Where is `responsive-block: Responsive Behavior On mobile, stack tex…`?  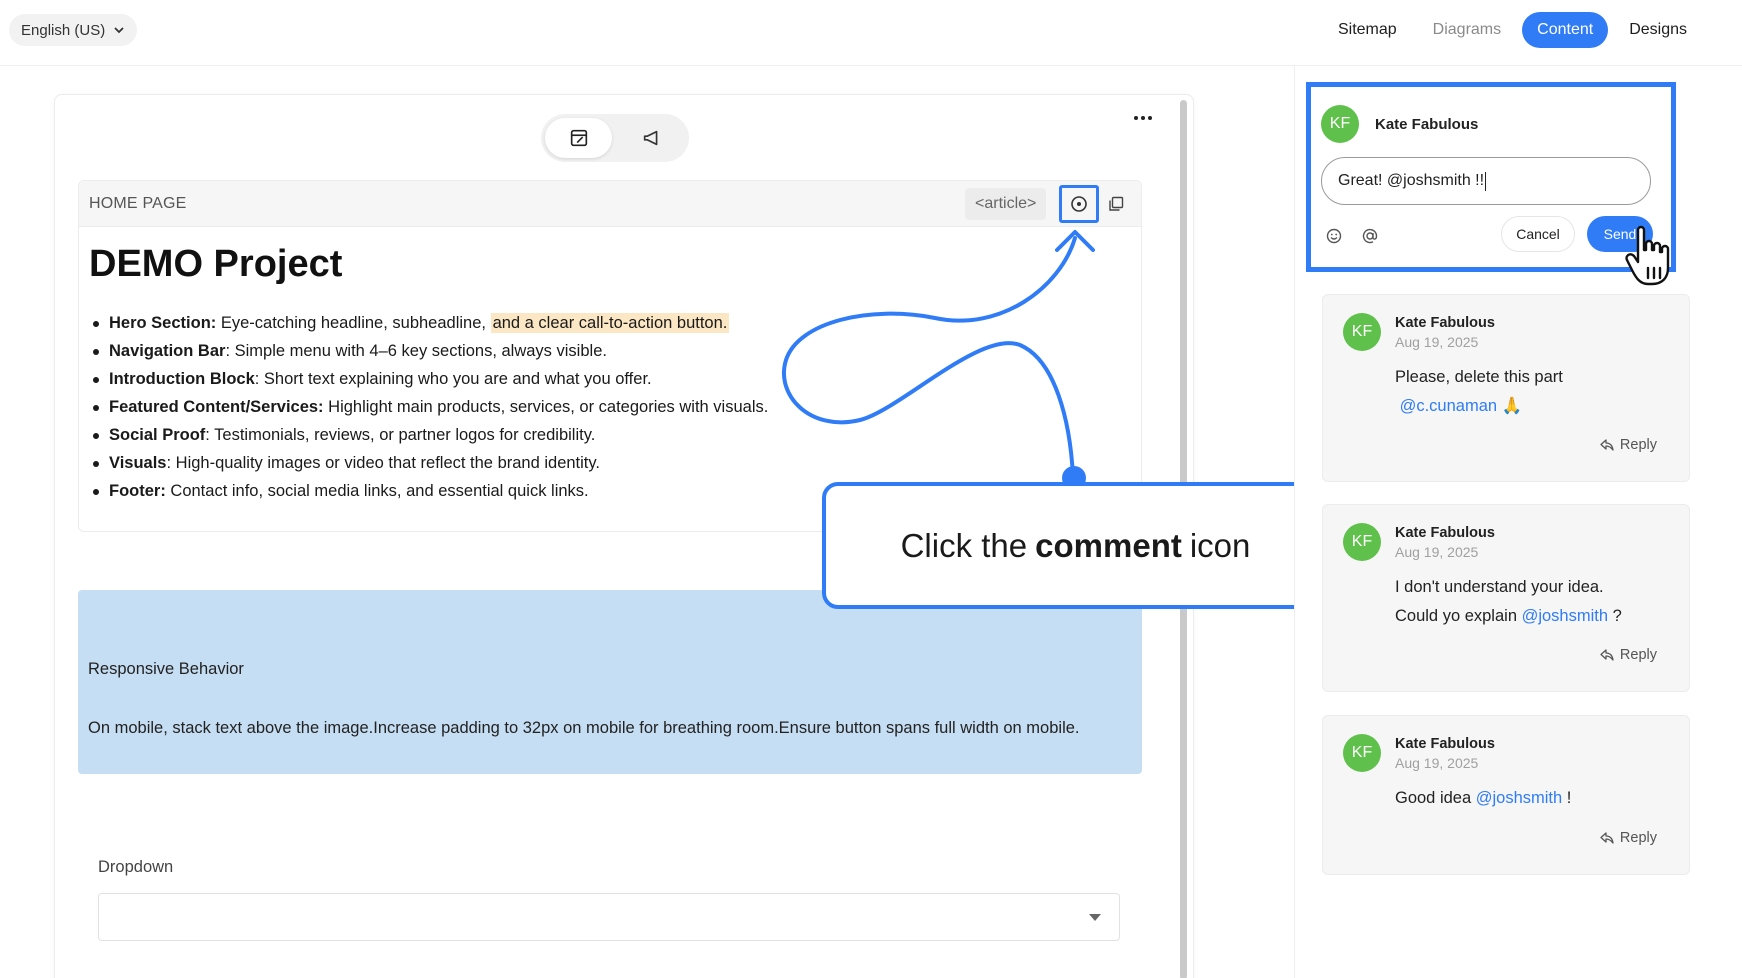
responsive-block: Responsive Behavior On mobile, stack tex… is located at coordinates (610, 682).